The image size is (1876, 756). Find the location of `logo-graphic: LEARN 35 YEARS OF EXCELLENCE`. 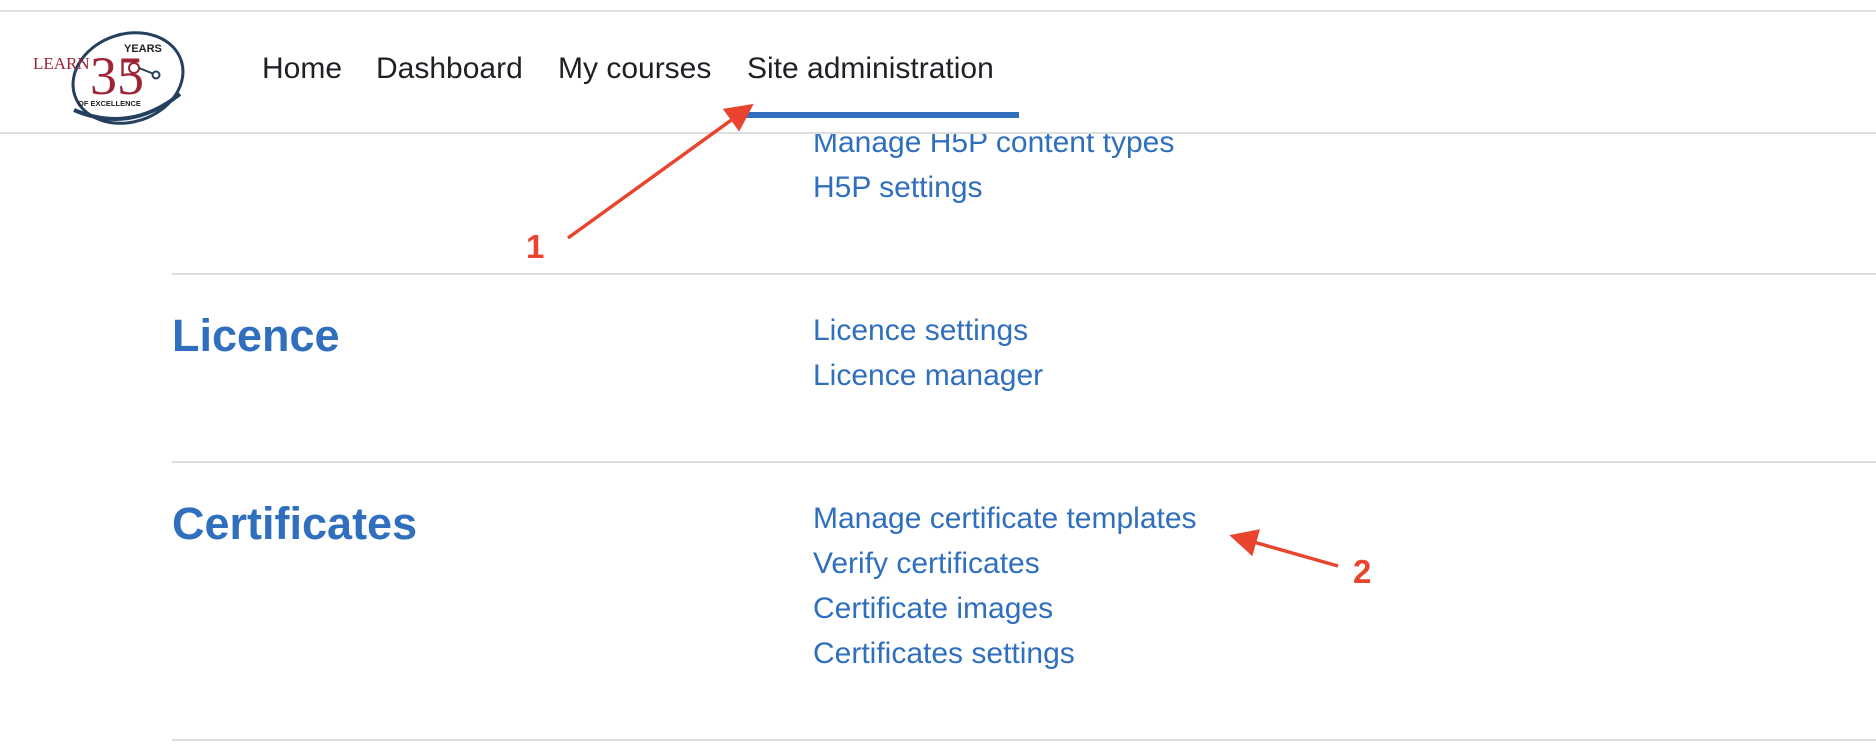

logo-graphic: LEARN 35 YEARS OF EXCELLENCE is located at coordinates (109, 78).